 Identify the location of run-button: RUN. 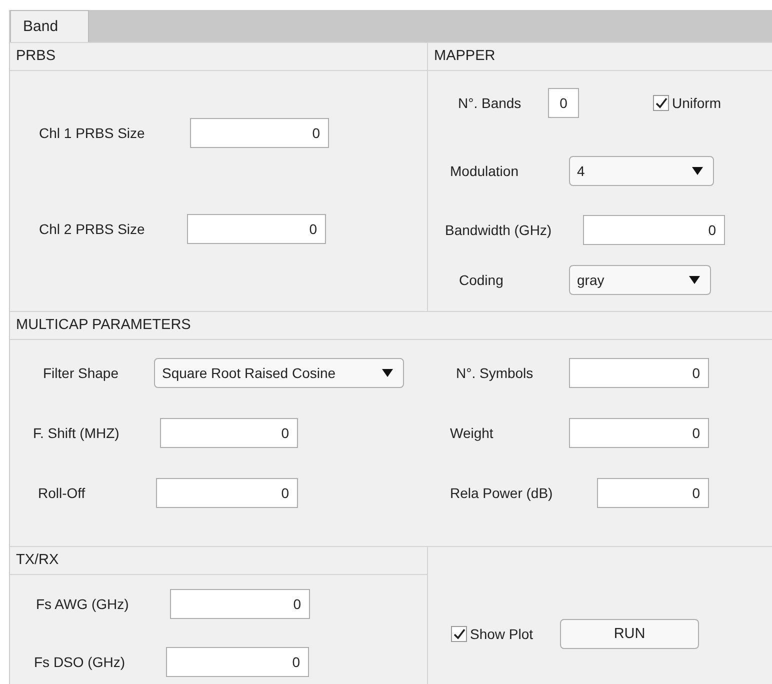
(630, 634).